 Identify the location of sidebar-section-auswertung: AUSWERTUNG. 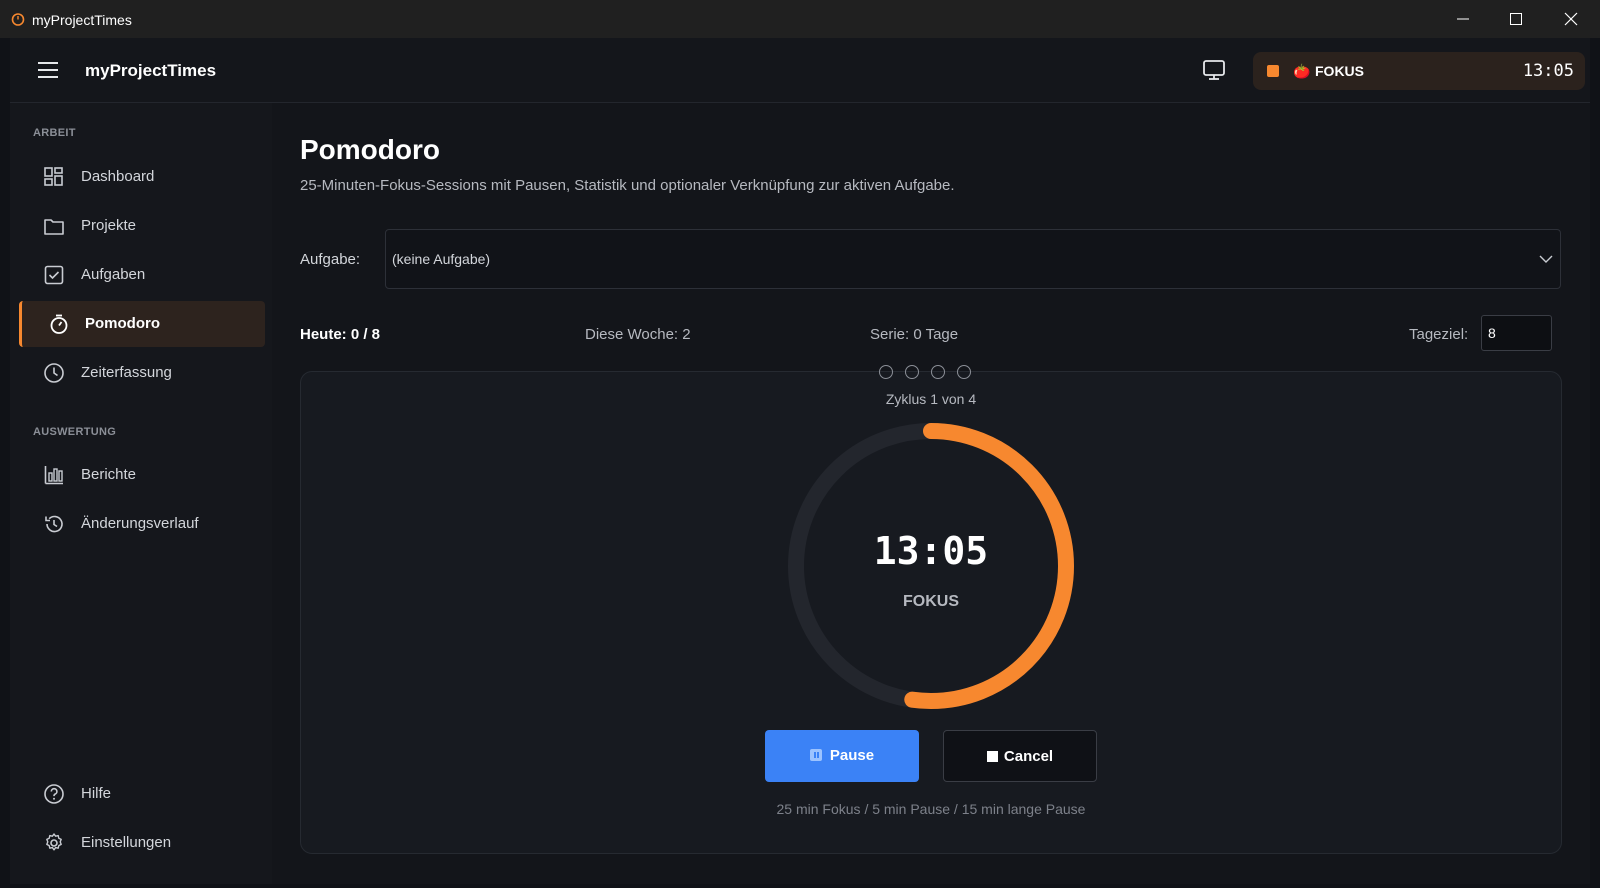
(75, 432).